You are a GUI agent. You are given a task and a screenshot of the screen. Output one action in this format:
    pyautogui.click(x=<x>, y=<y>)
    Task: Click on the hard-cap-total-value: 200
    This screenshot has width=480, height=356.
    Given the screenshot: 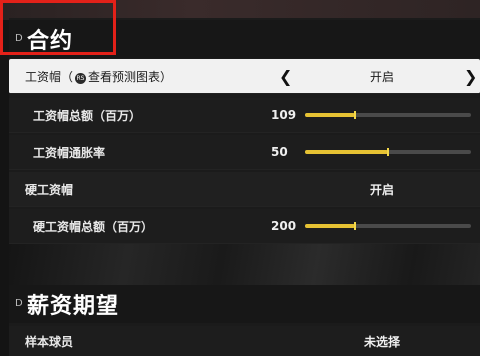 What is the action you would take?
    pyautogui.click(x=284, y=226)
    